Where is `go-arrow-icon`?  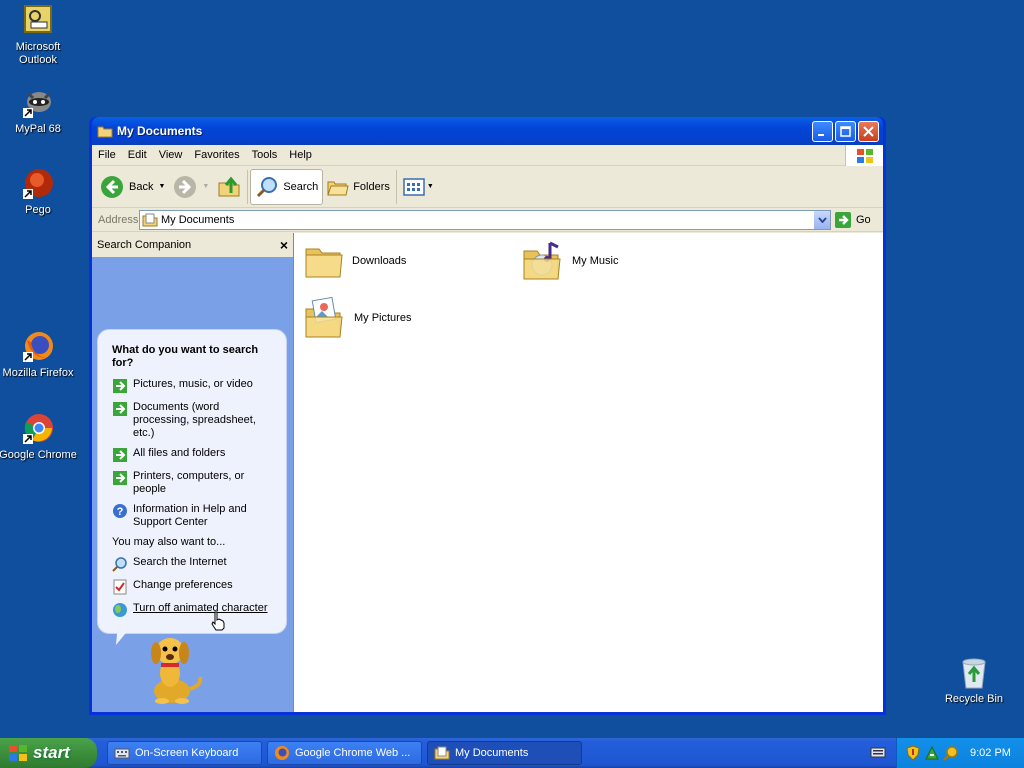 go-arrow-icon is located at coordinates (843, 219).